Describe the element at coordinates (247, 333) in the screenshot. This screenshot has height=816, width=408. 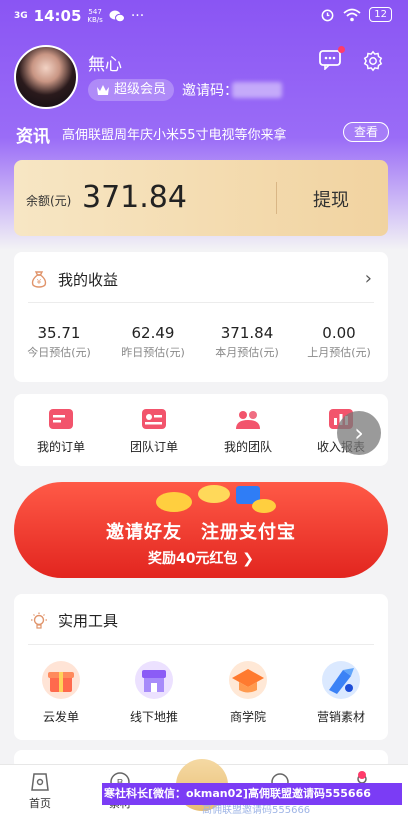
I see `stat-value: 371.84` at that location.